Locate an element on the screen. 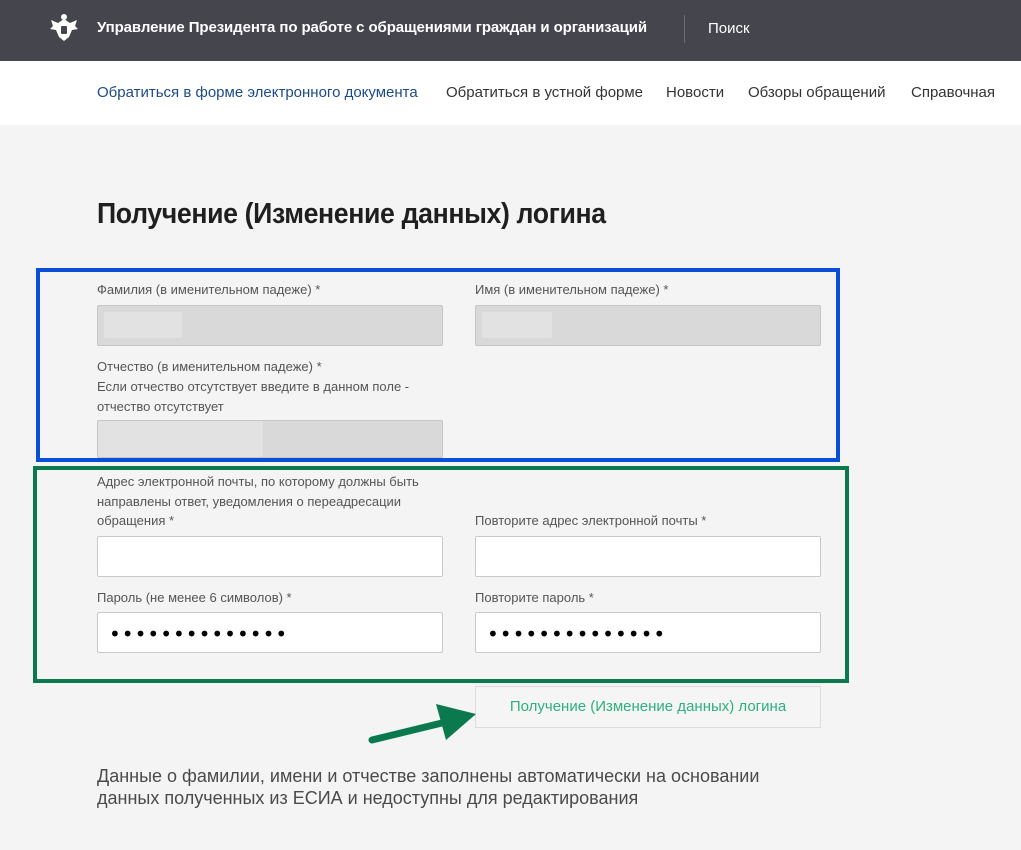 This screenshot has width=1021, height=850. last-name-field is located at coordinates (270, 325).